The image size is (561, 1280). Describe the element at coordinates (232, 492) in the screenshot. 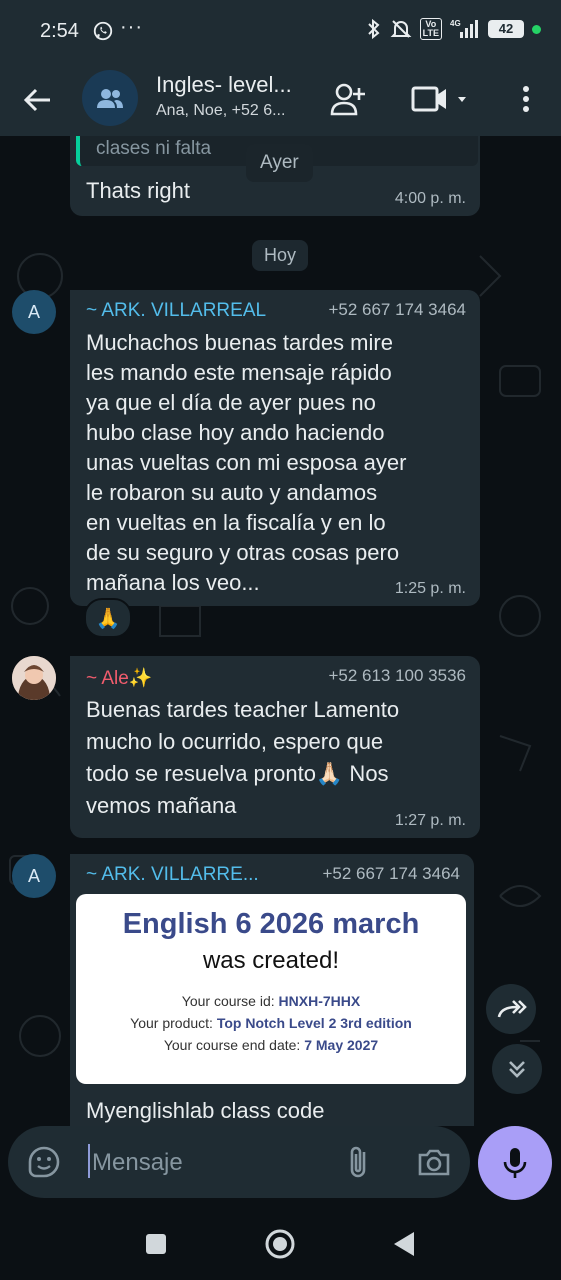

I see `message-line: le robaron su auto y andamos` at that location.